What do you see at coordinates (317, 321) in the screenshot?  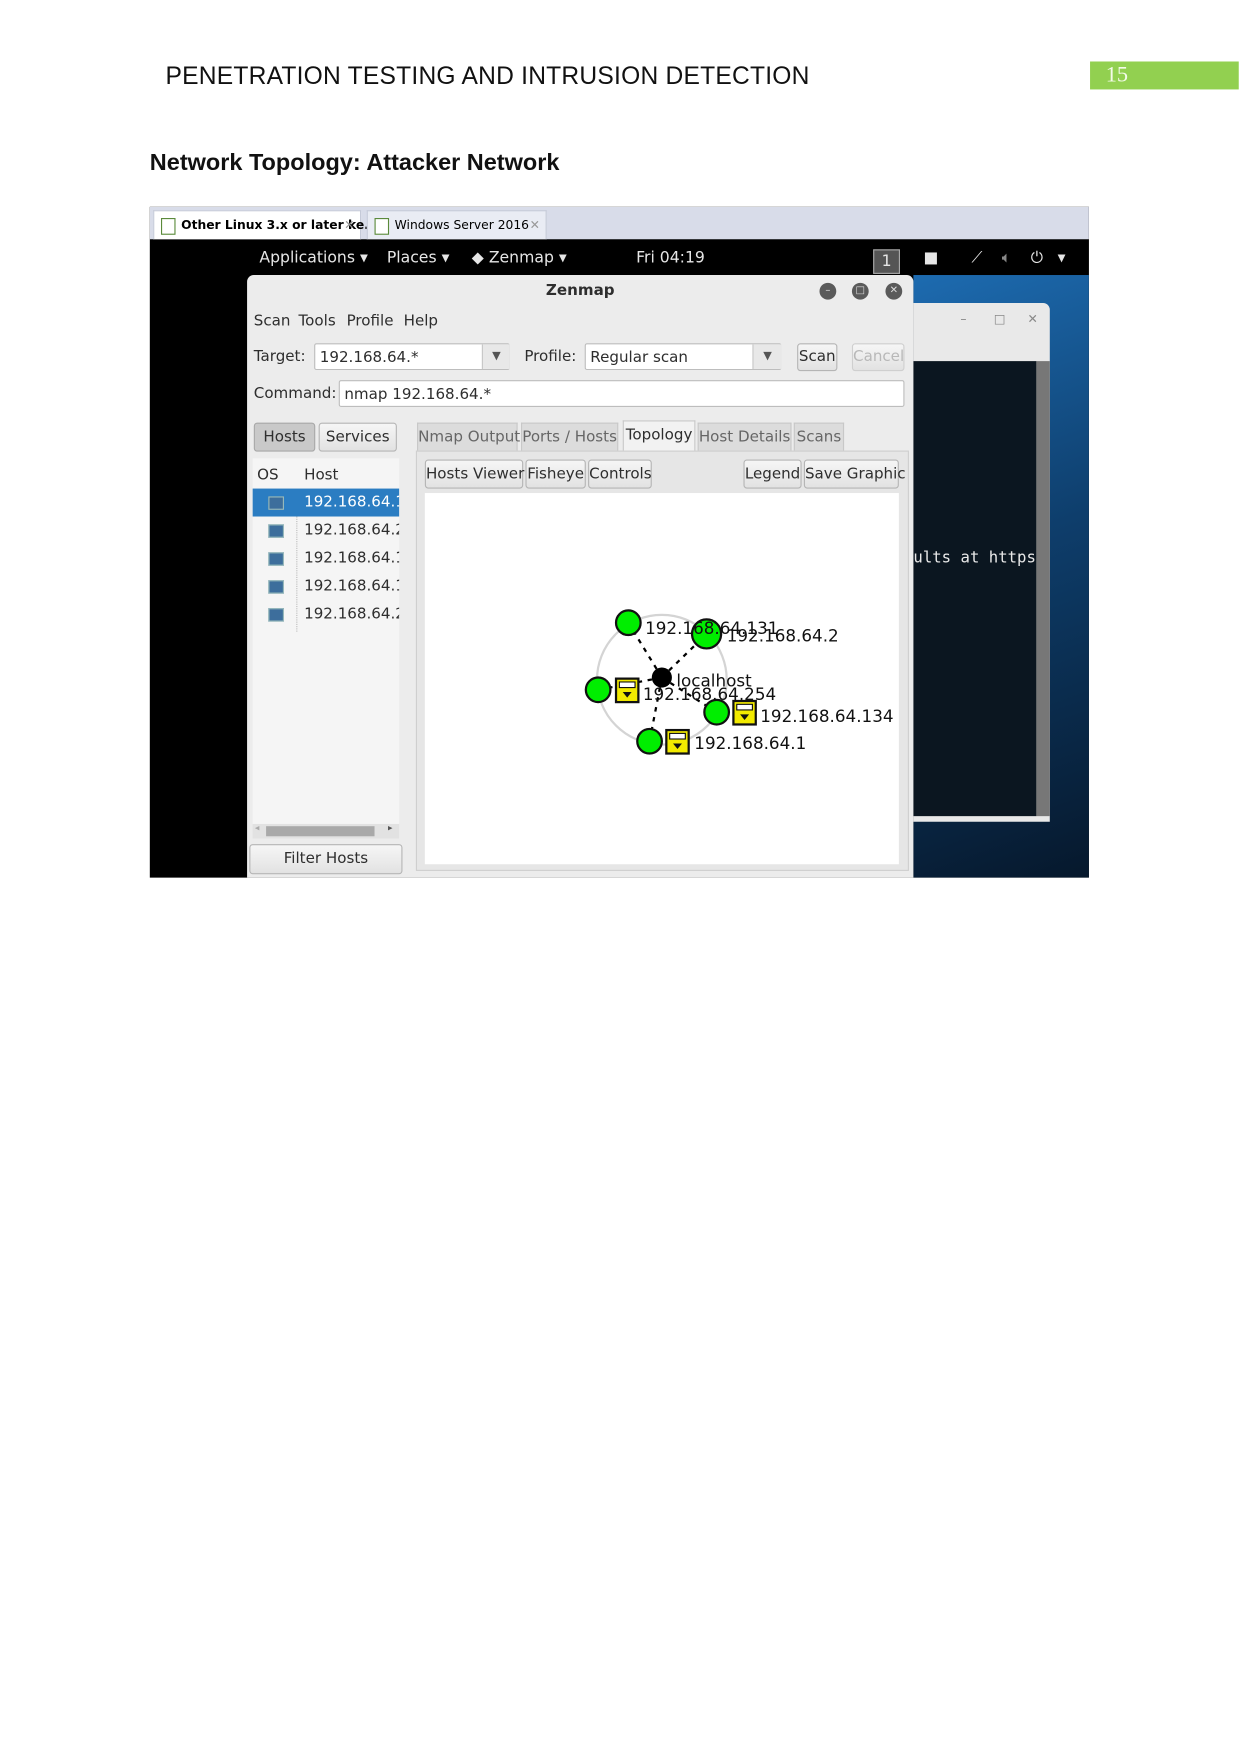 I see `menu-tools: Tools` at bounding box center [317, 321].